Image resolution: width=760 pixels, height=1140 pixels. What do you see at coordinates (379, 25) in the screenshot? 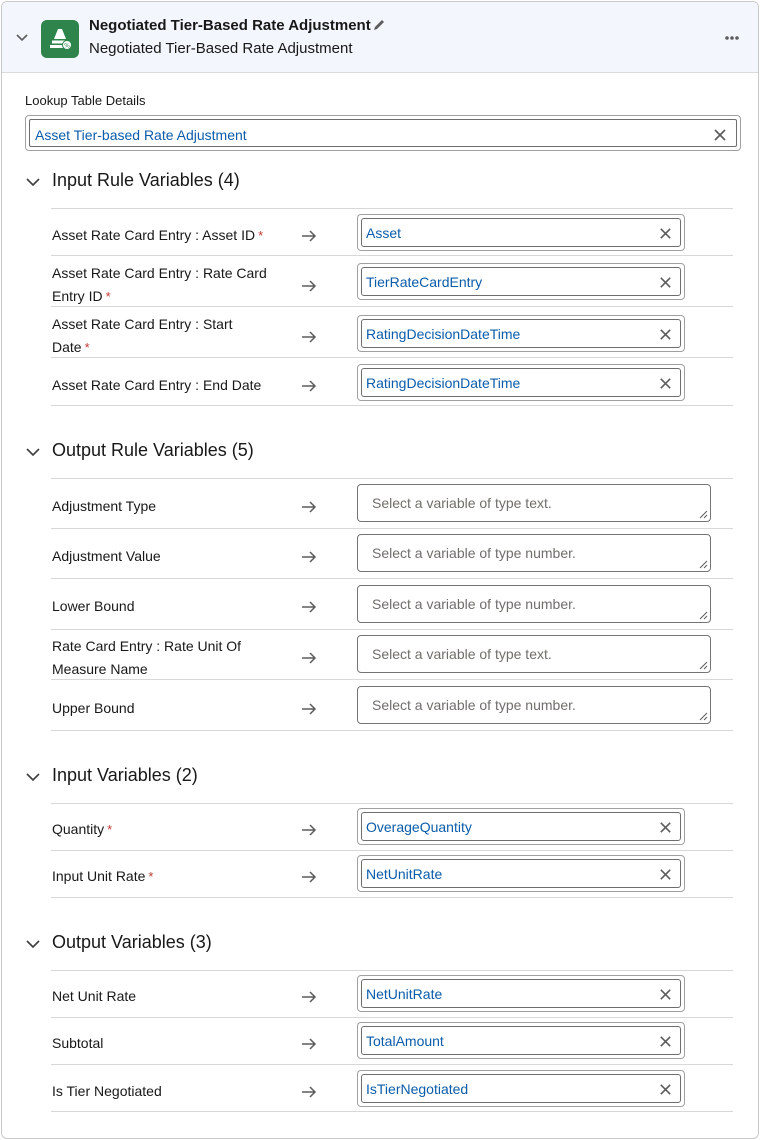
I see `pencil-icon` at bounding box center [379, 25].